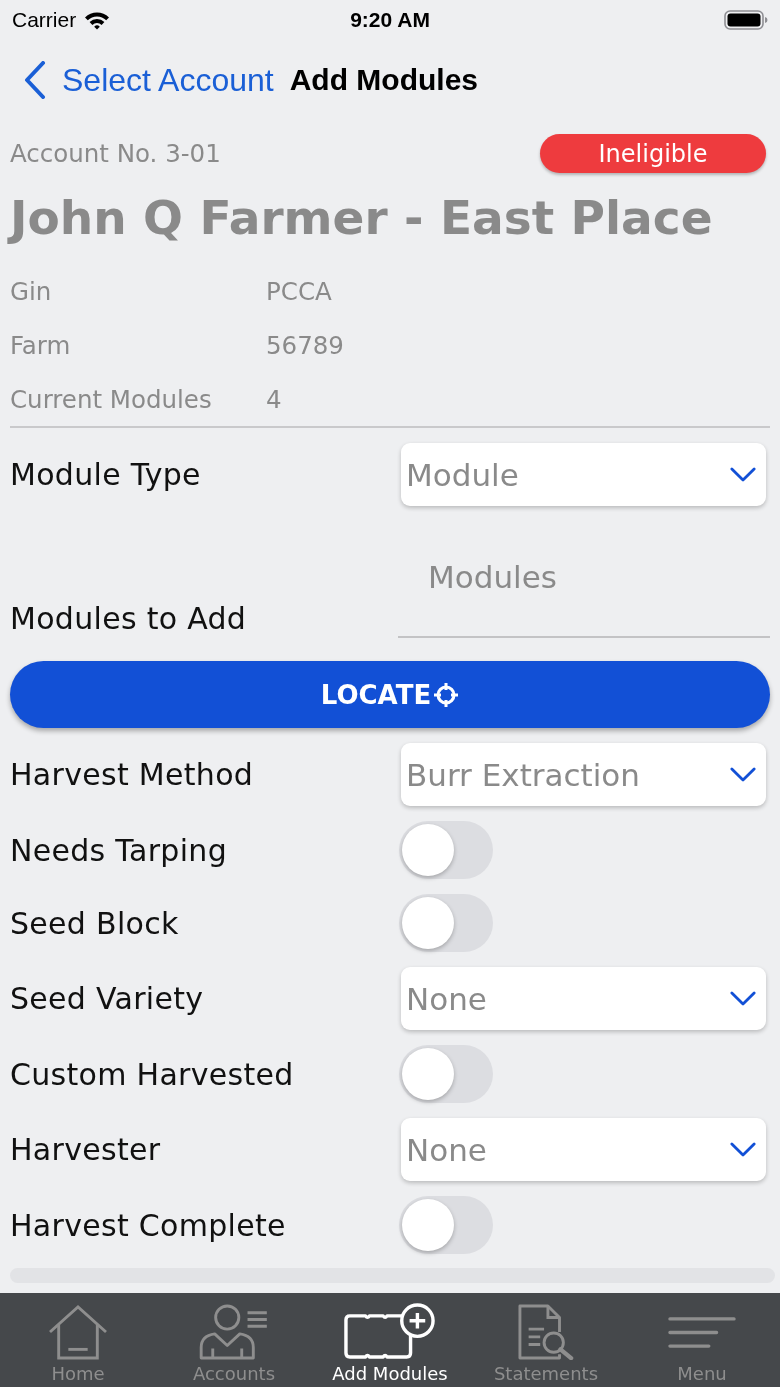 This screenshot has width=780, height=1387. I want to click on field-label: Modules to Add, so click(129, 619).